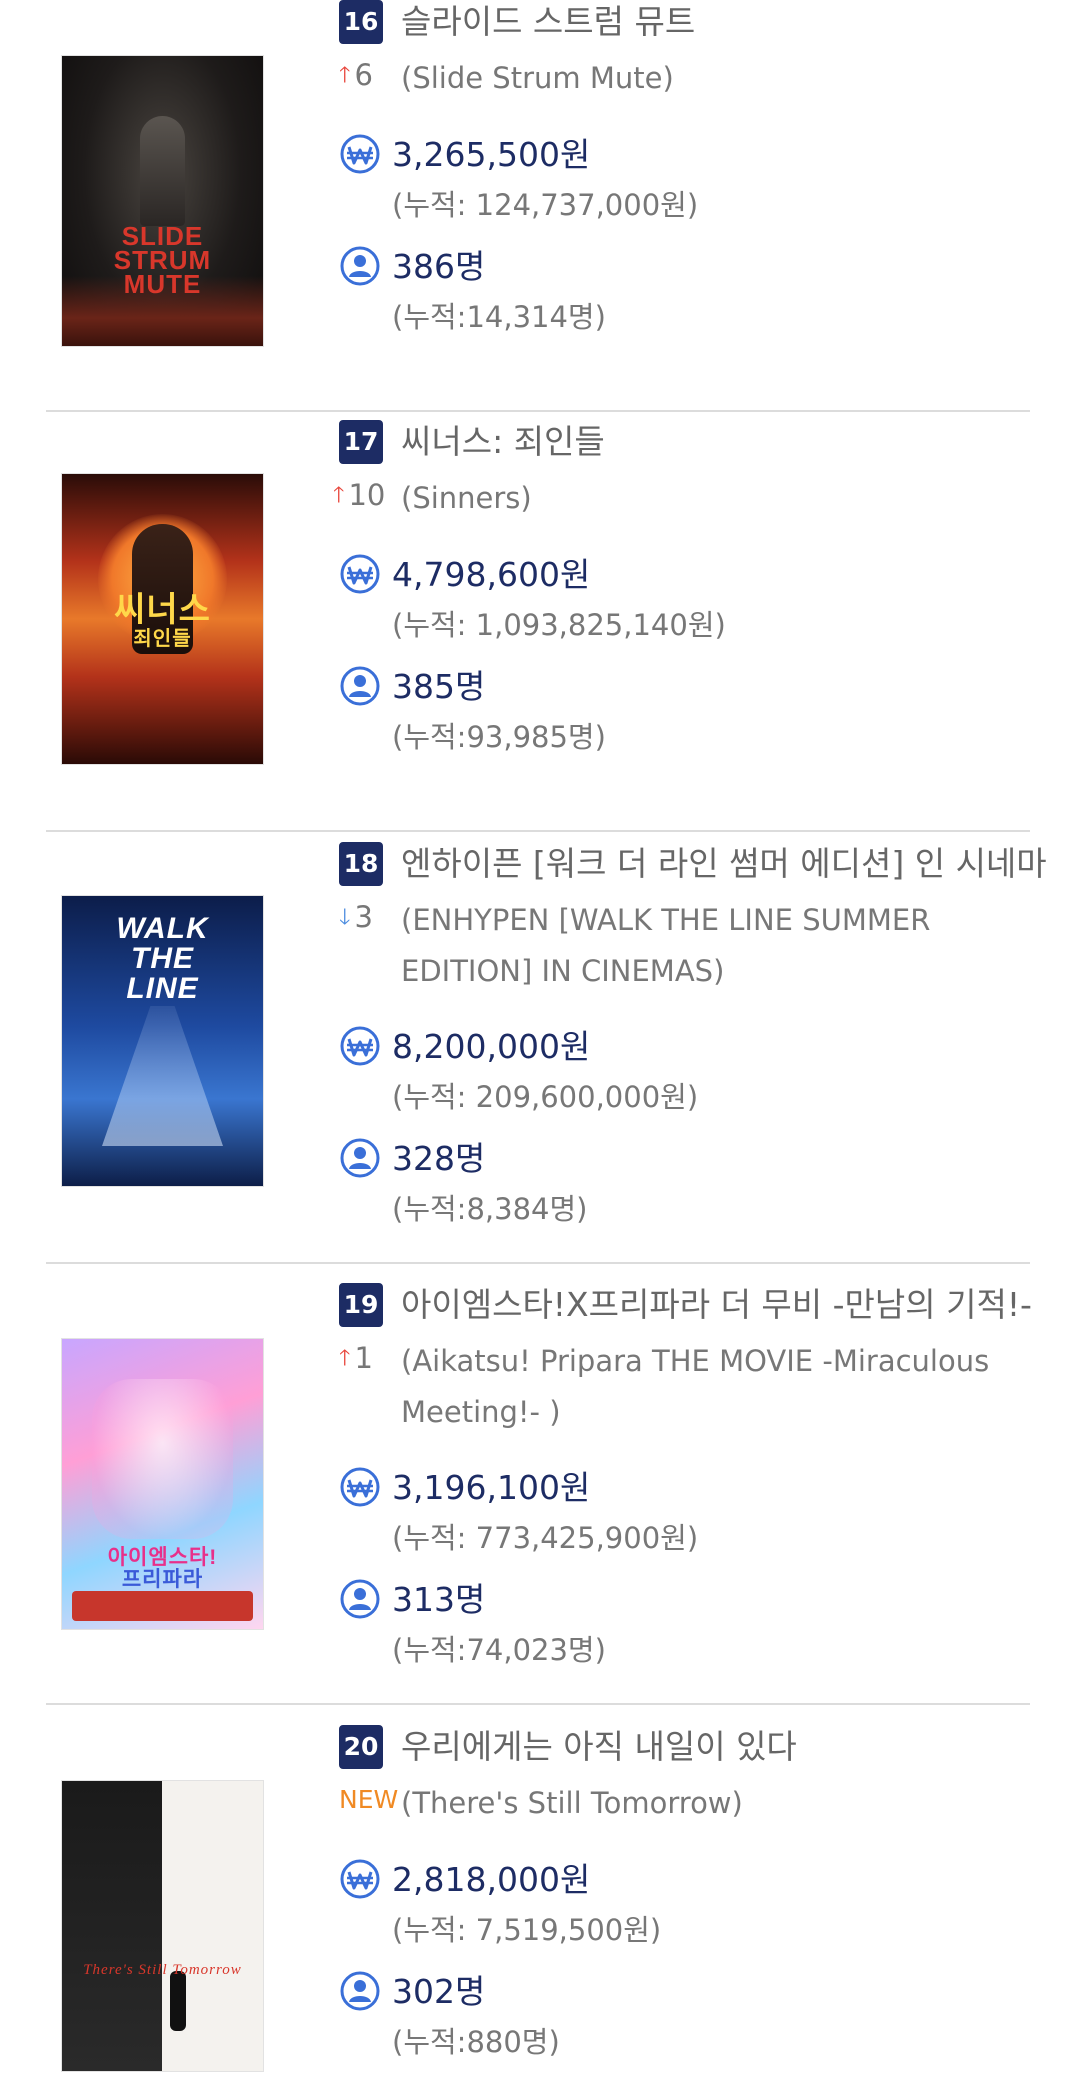 Image resolution: width=1080 pixels, height=2095 pixels. Describe the element at coordinates (356, 1358) in the screenshot. I see `rank-change: 🡑 1` at that location.